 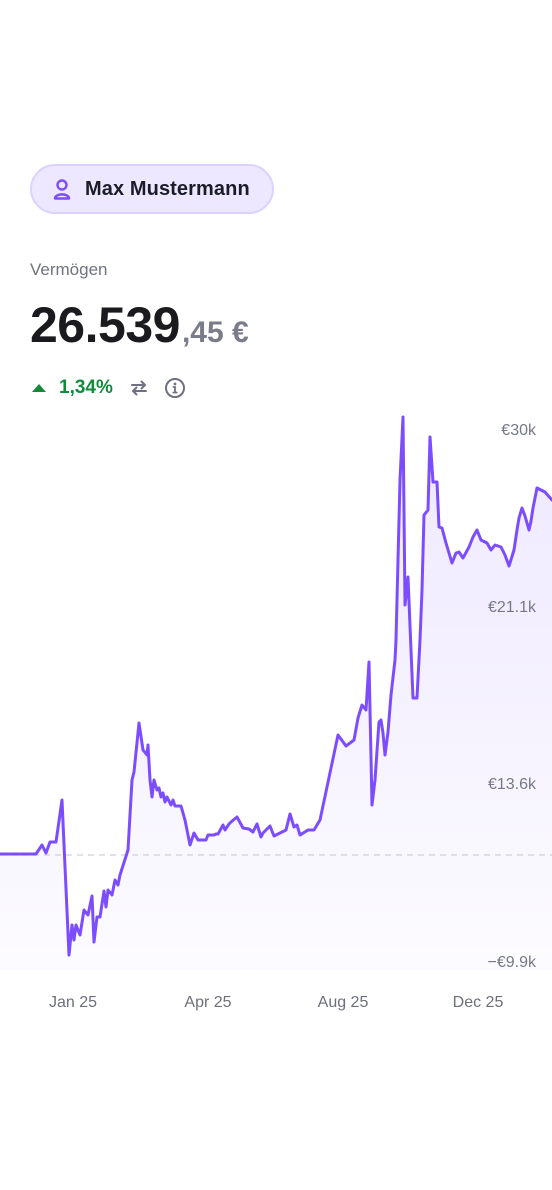 I want to click on portfolio-value-main: 26.539, so click(x=105, y=325).